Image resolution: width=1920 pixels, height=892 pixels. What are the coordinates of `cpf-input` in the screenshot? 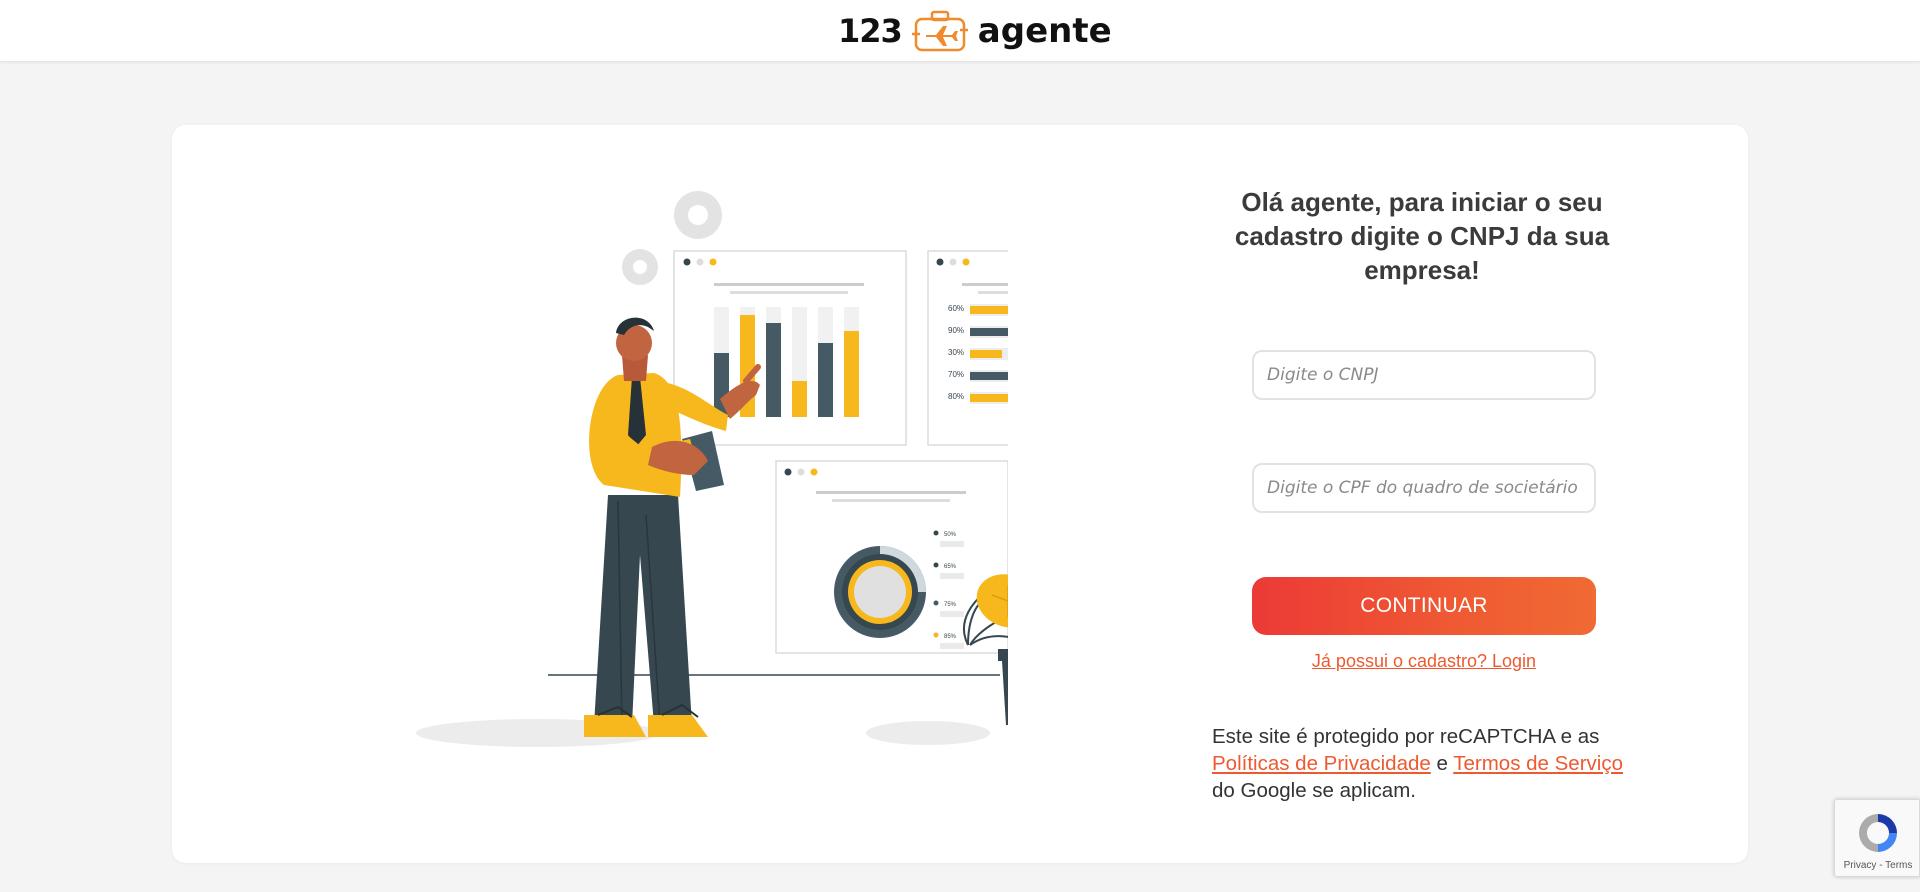 It's located at (1424, 488).